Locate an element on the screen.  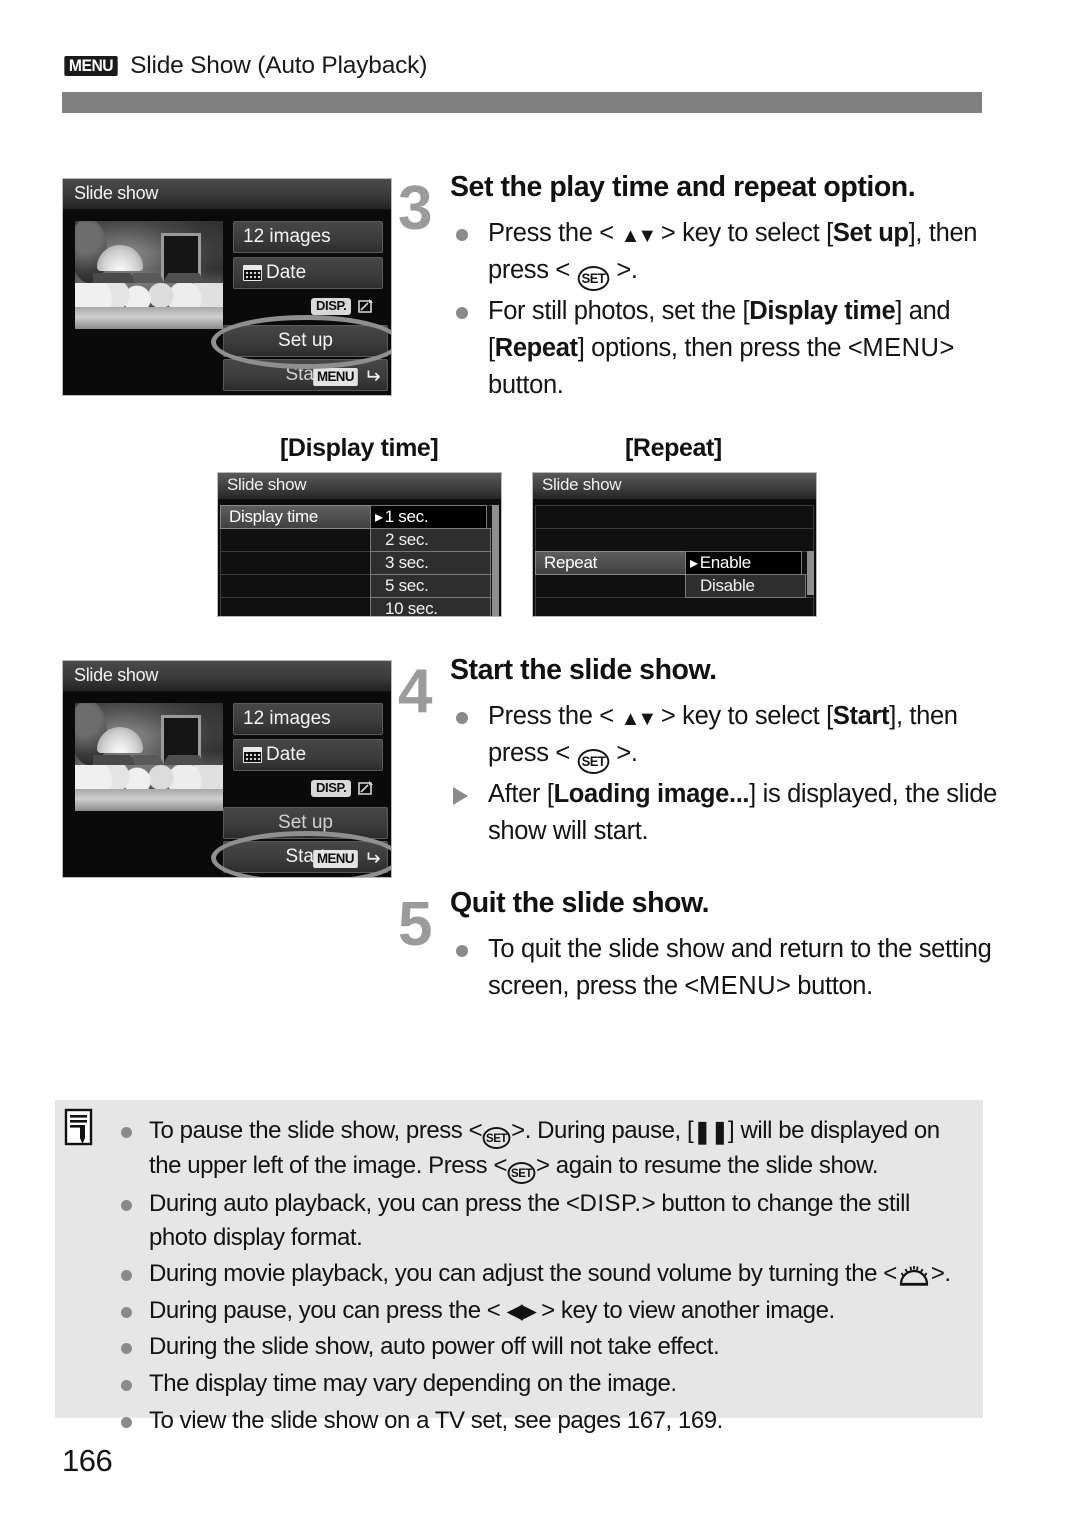
repeat-option-enable: Enable is located at coordinates (743, 563).